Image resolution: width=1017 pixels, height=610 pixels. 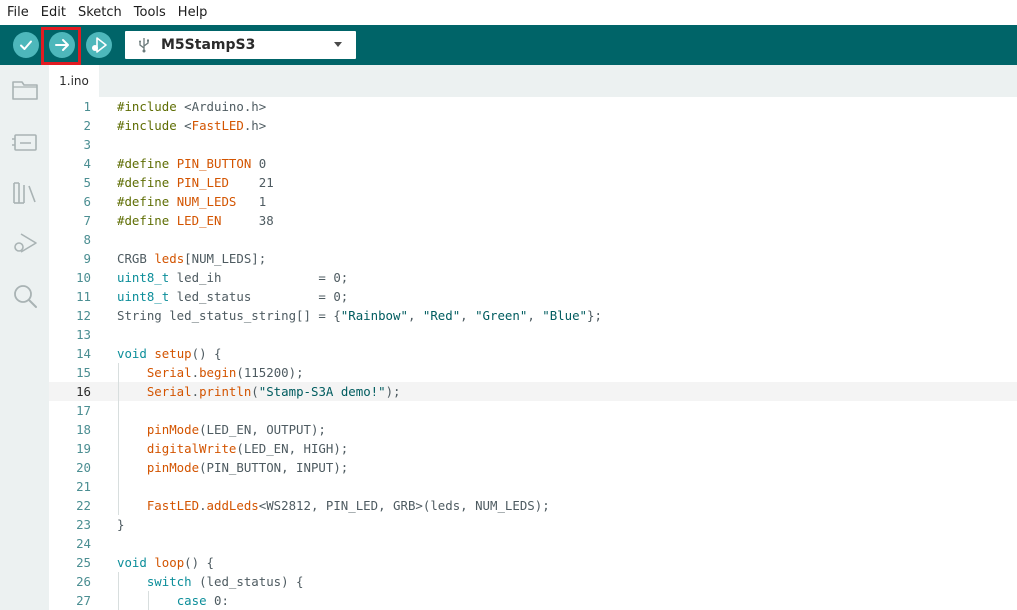 I want to click on code-line: 2 #include <FastLED.h>, so click(x=533, y=125).